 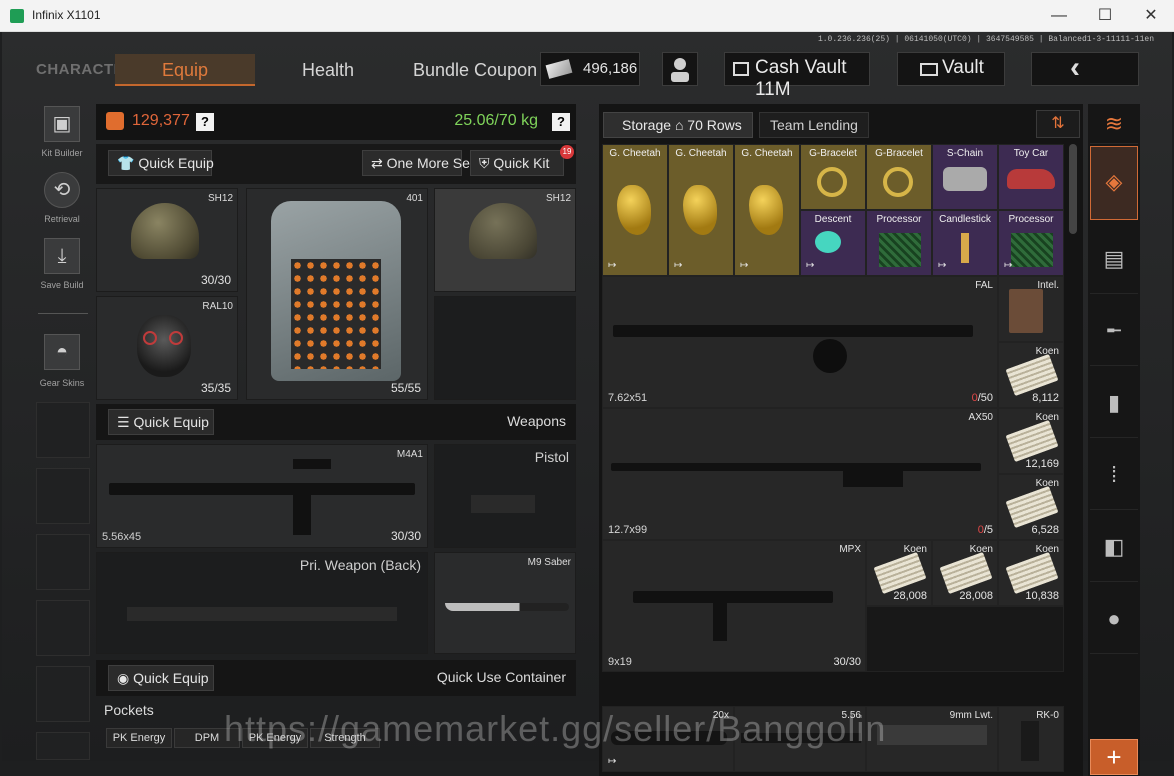 What do you see at coordinates (215, 388) in the screenshot?
I see `mask-durability: 35/35` at bounding box center [215, 388].